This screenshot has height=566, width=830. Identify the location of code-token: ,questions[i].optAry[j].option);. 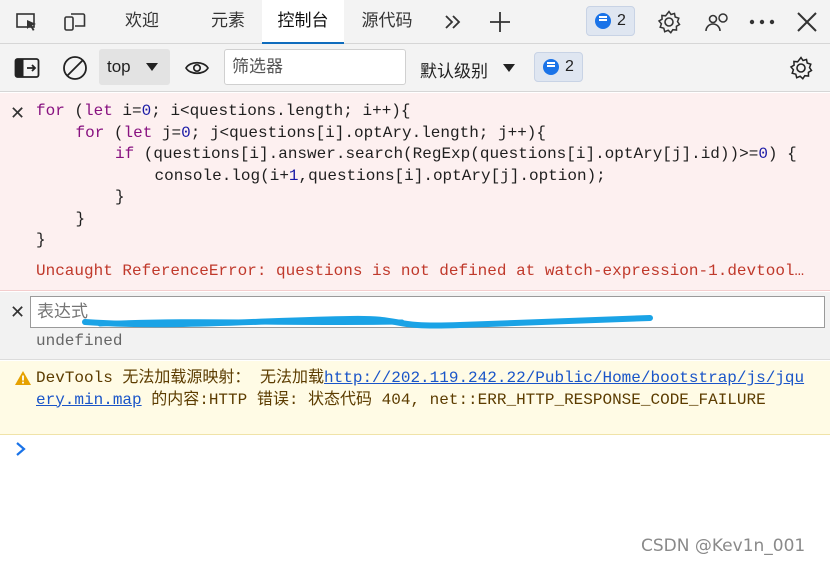
(452, 175).